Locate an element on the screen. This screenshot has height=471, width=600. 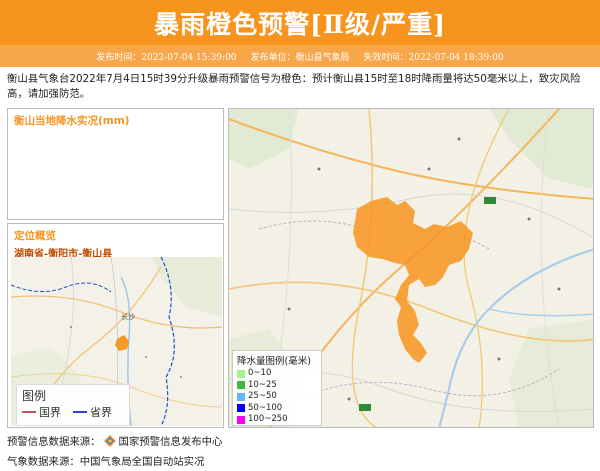
rain-legend-row: 0~10 is located at coordinates (277, 374).